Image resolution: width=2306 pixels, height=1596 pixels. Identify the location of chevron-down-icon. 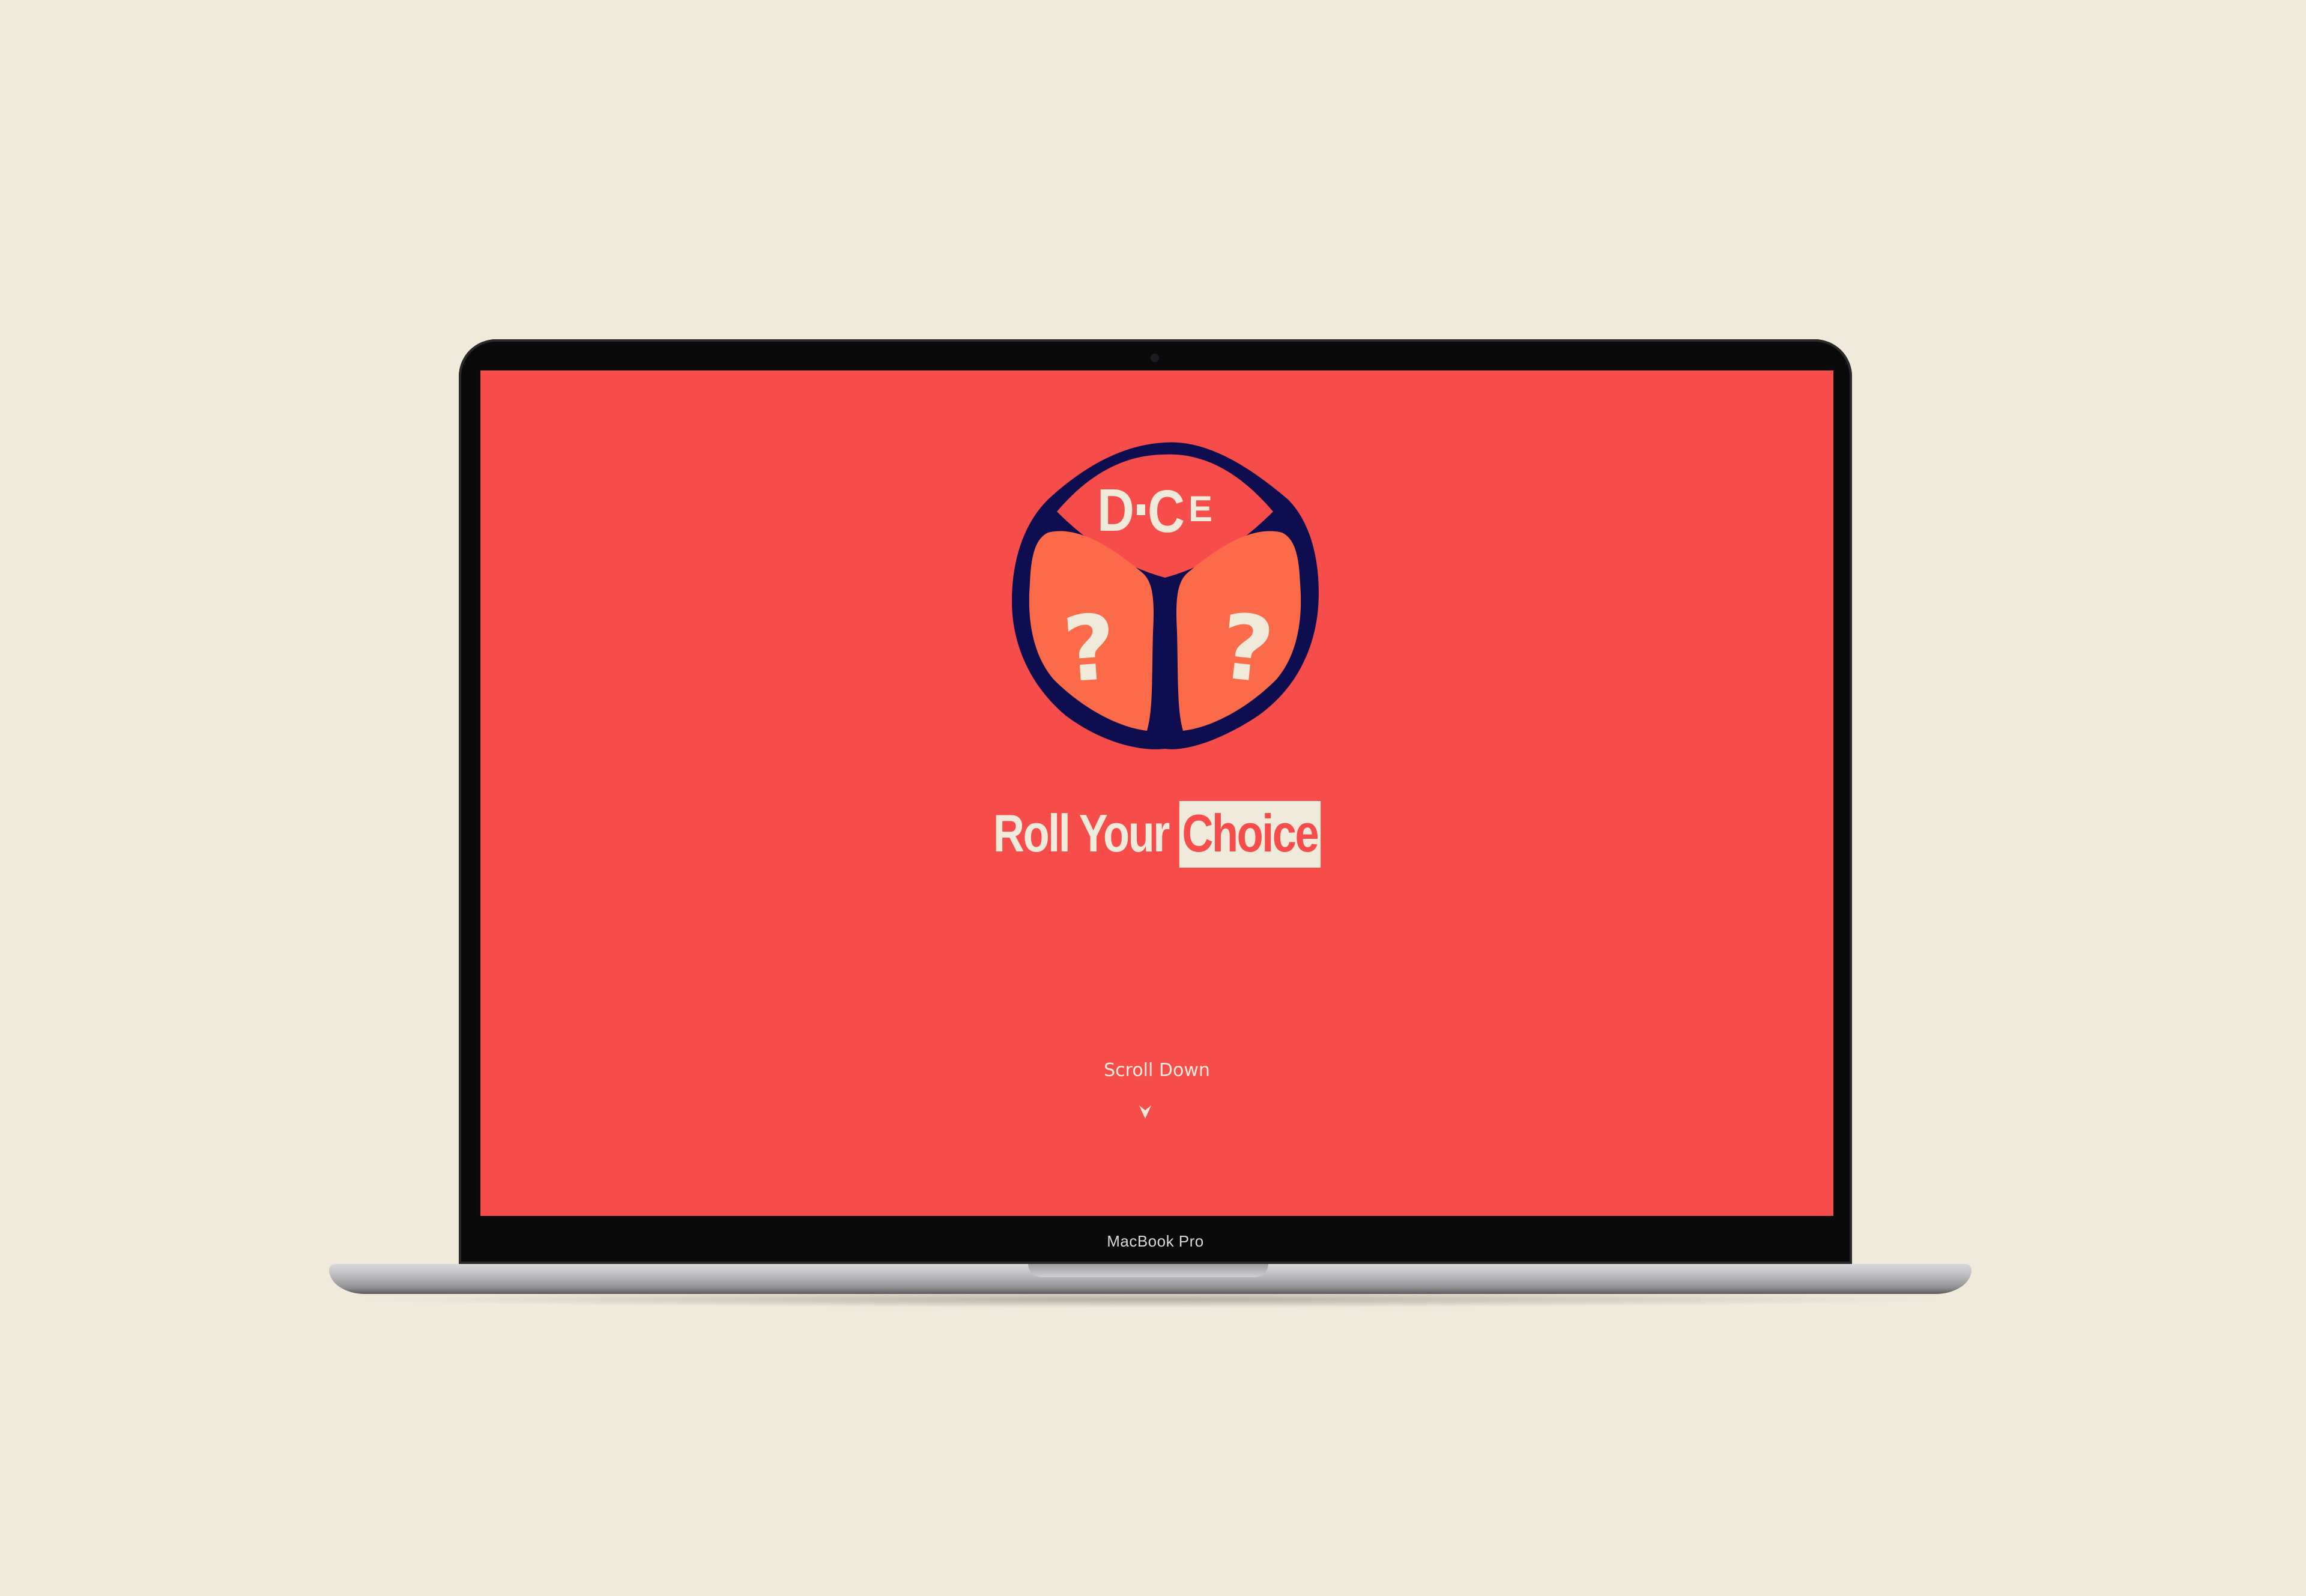
(1145, 1112).